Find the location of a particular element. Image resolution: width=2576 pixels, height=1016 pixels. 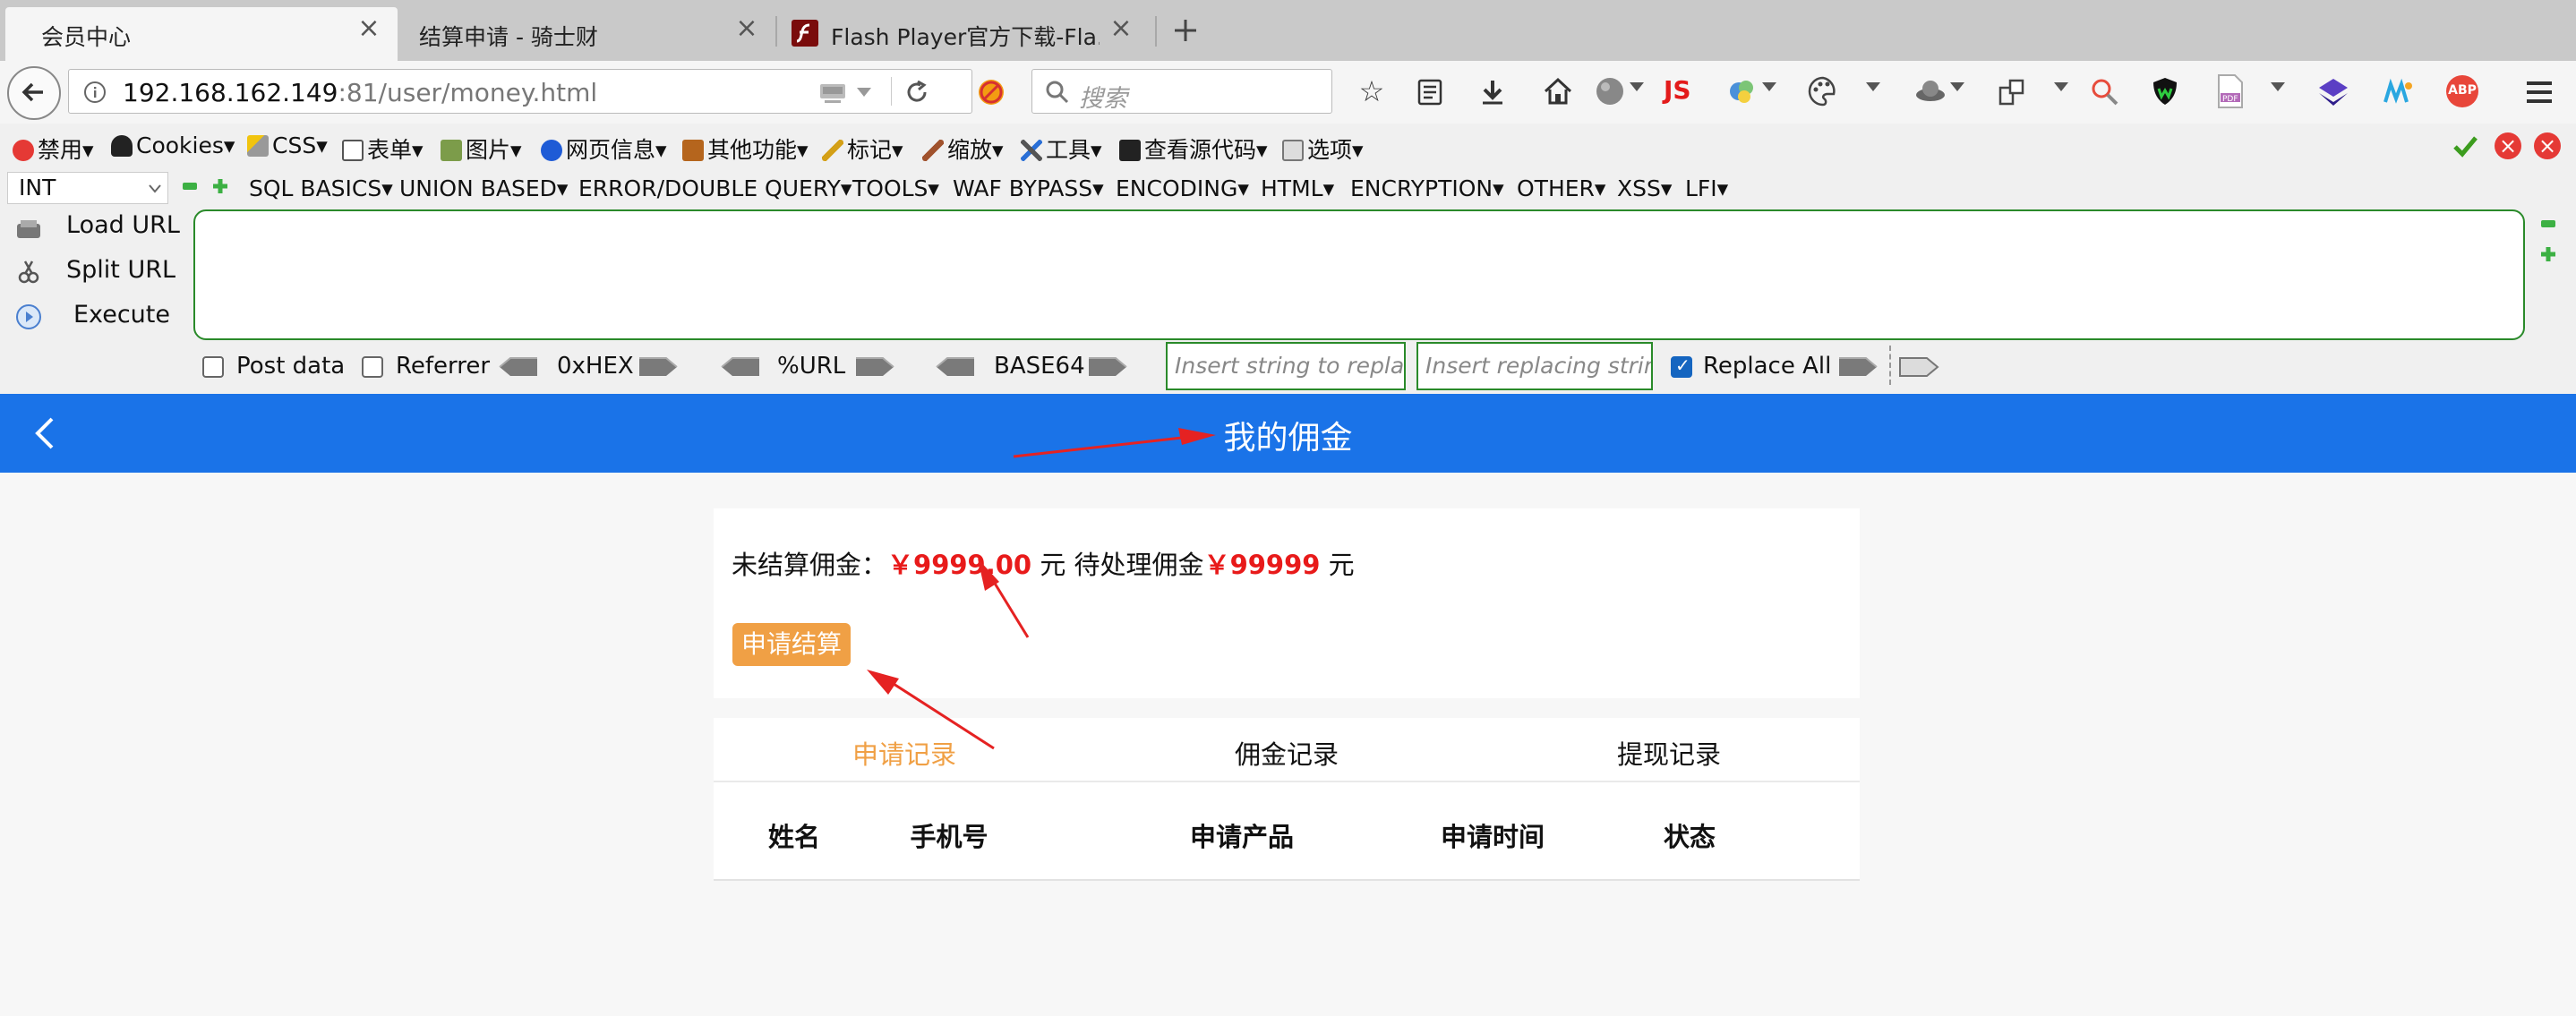

share-icon is located at coordinates (2012, 92).